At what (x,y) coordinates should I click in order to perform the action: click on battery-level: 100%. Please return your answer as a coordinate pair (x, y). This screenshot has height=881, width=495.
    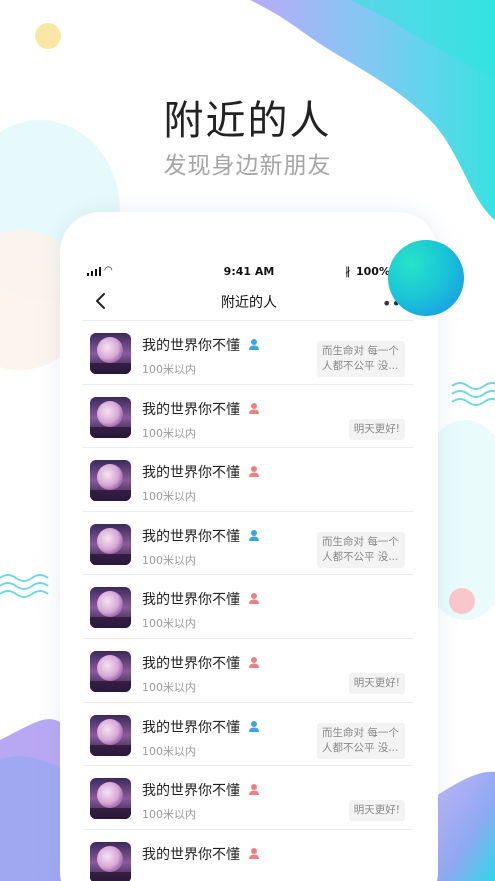
    Looking at the image, I should click on (373, 271).